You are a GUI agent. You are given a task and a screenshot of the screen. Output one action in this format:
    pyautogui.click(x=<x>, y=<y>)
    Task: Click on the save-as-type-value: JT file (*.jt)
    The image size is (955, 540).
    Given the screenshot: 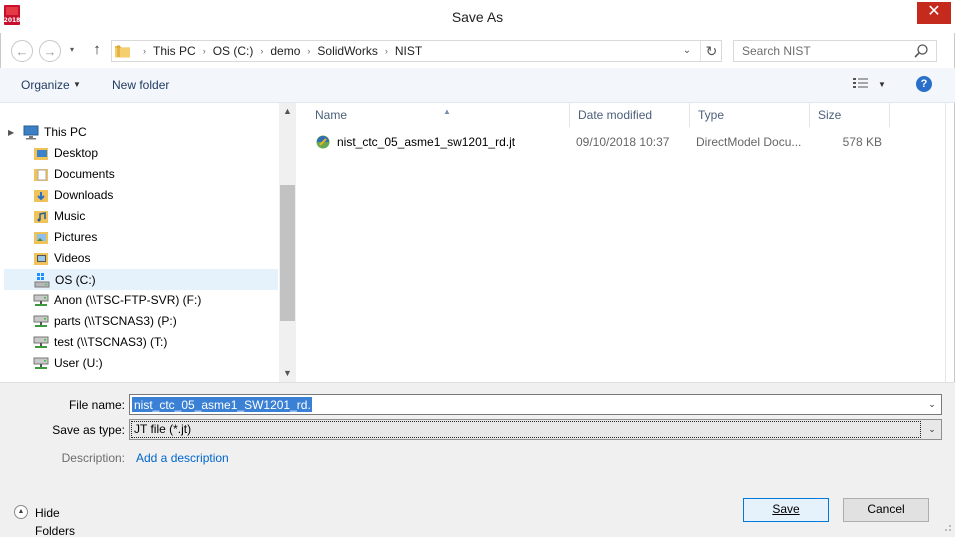 What is the action you would take?
    pyautogui.click(x=526, y=429)
    